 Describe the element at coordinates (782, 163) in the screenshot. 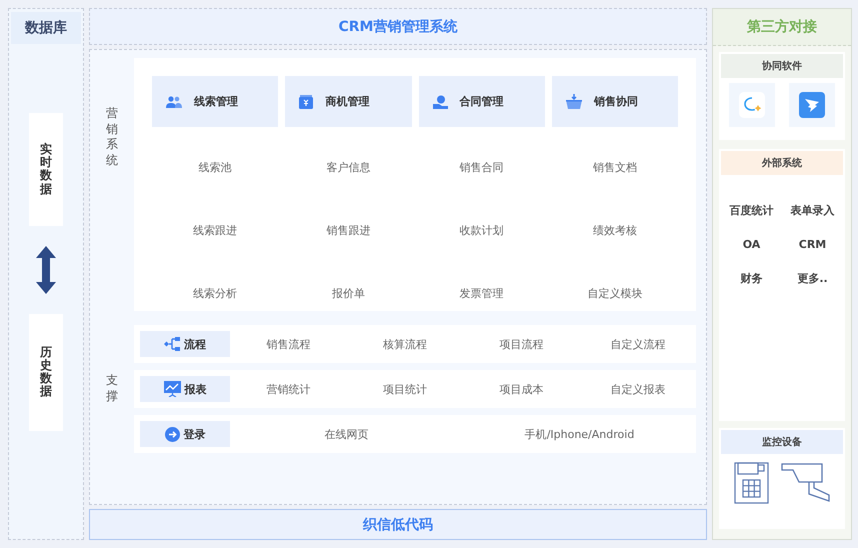

I see `section-title: 外部系统` at that location.